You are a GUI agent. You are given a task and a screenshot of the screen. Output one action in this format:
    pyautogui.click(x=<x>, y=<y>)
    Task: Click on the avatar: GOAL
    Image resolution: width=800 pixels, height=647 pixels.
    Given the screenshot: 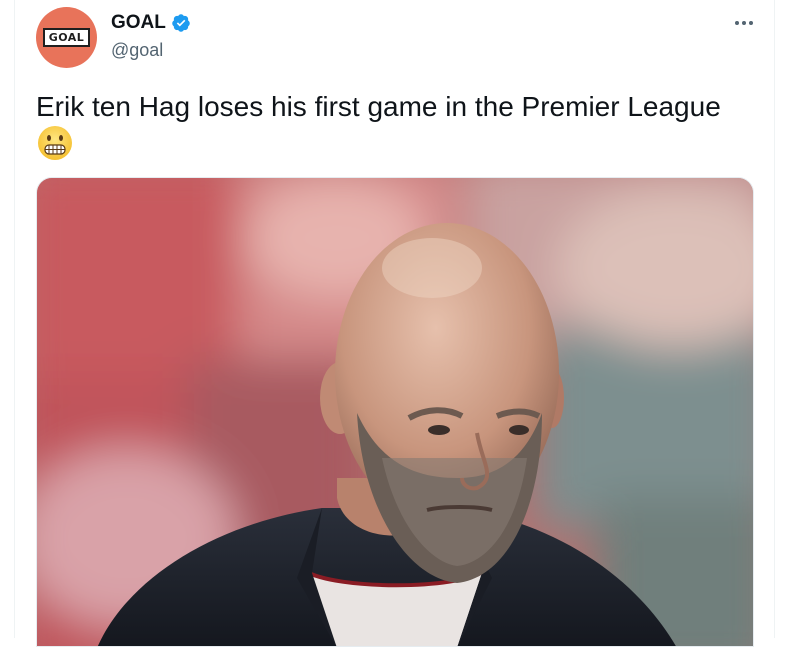 What is the action you would take?
    pyautogui.click(x=66, y=37)
    